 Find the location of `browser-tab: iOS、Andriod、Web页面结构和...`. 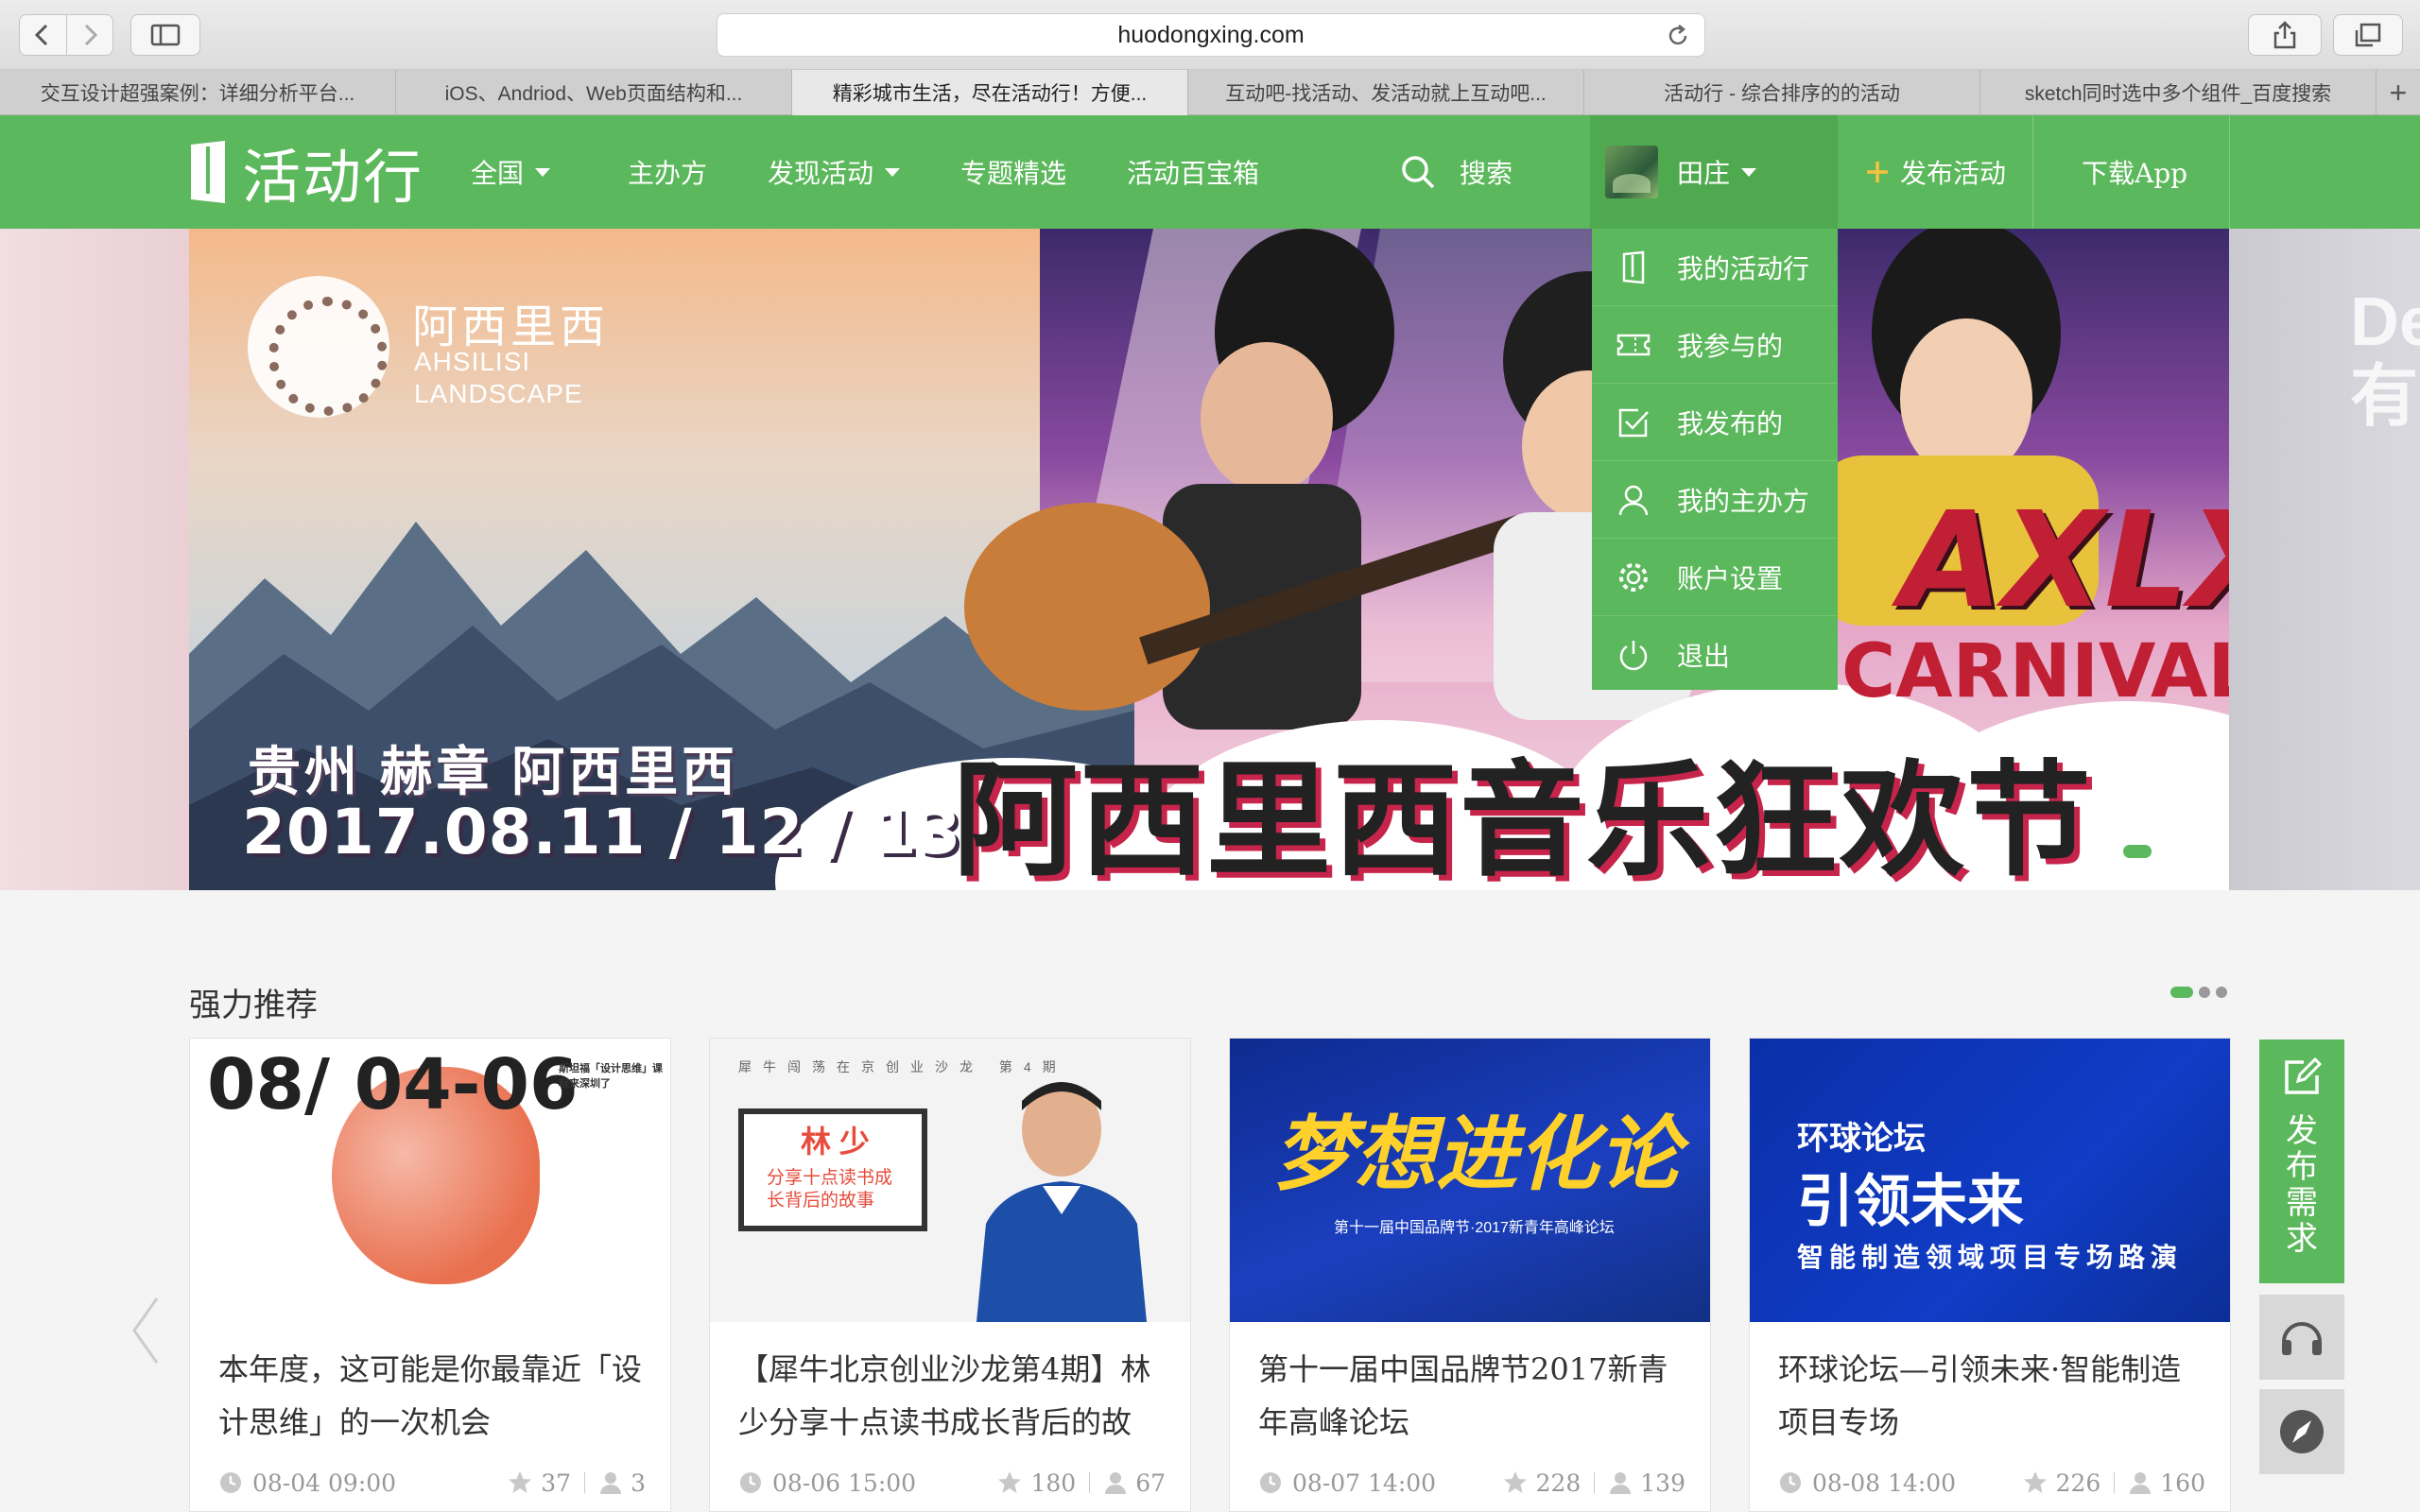

browser-tab: iOS、Andriod、Web页面结构和... is located at coordinates (594, 92).